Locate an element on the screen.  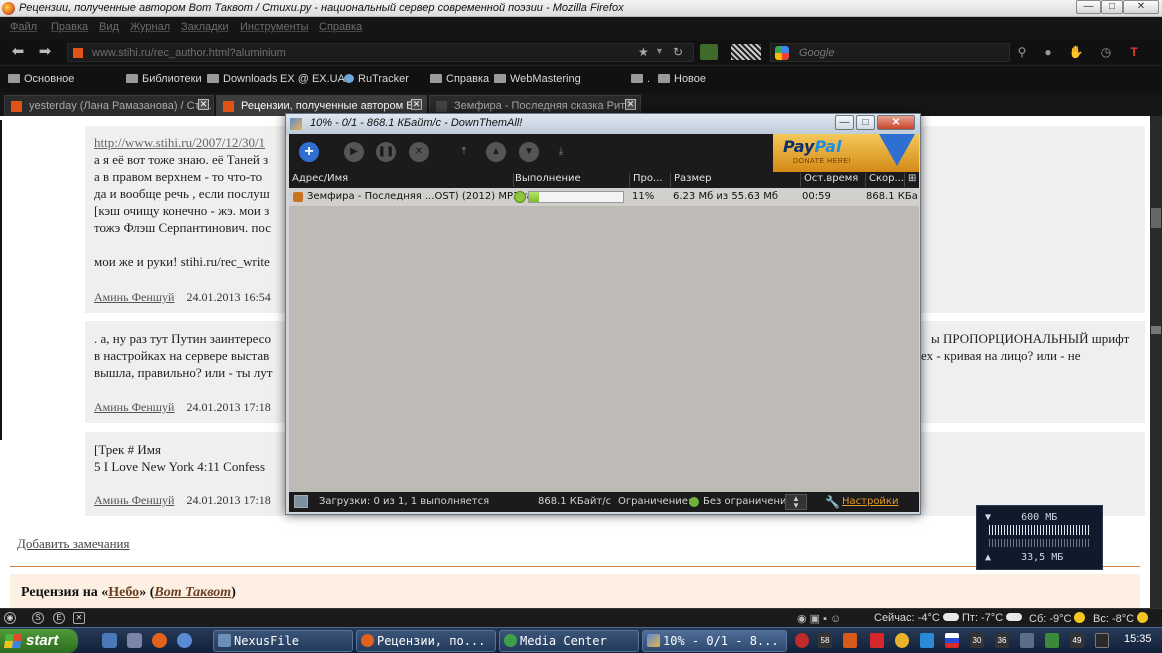
tray-counter-4: 49 is located at coordinates (1077, 640).